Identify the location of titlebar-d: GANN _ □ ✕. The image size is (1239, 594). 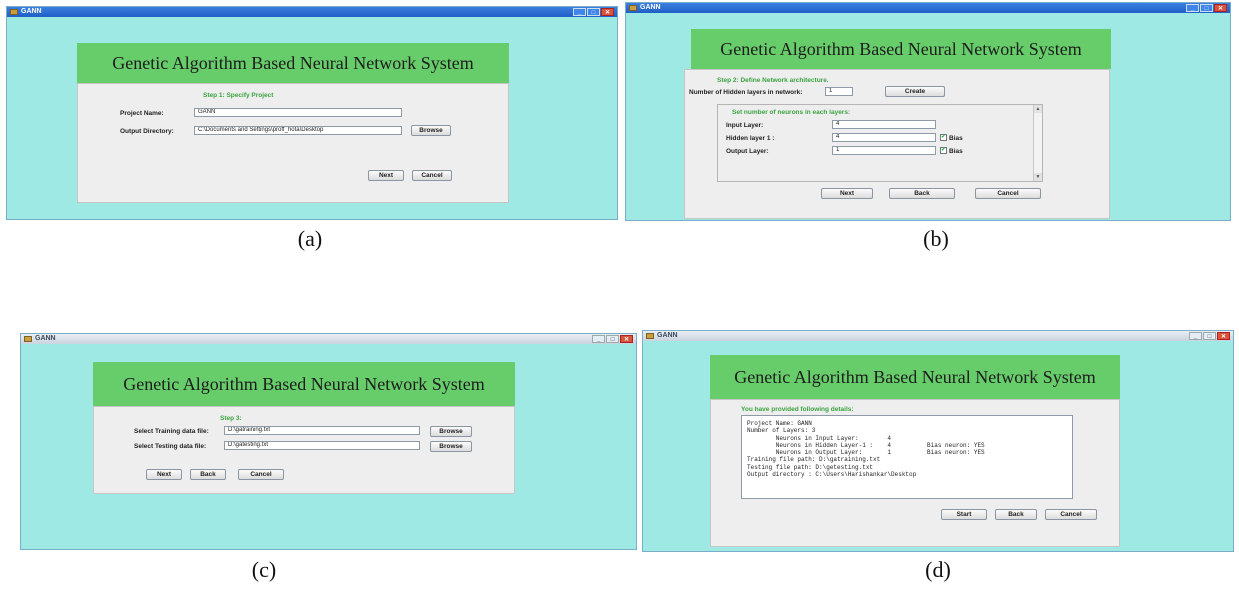
(938, 336).